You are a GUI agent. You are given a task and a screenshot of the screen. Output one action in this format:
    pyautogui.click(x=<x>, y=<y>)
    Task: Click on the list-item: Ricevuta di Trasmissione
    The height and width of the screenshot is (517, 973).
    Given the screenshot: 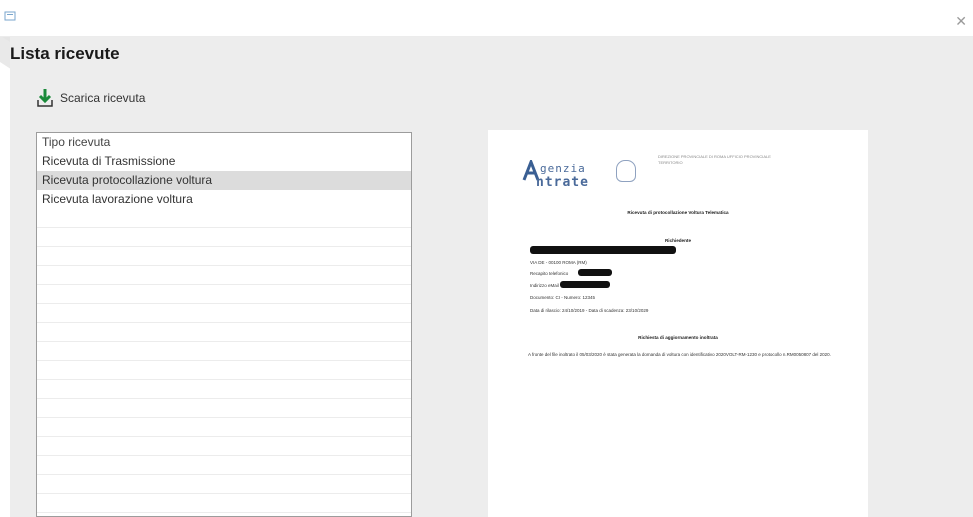 What is the action you would take?
    pyautogui.click(x=224, y=161)
    